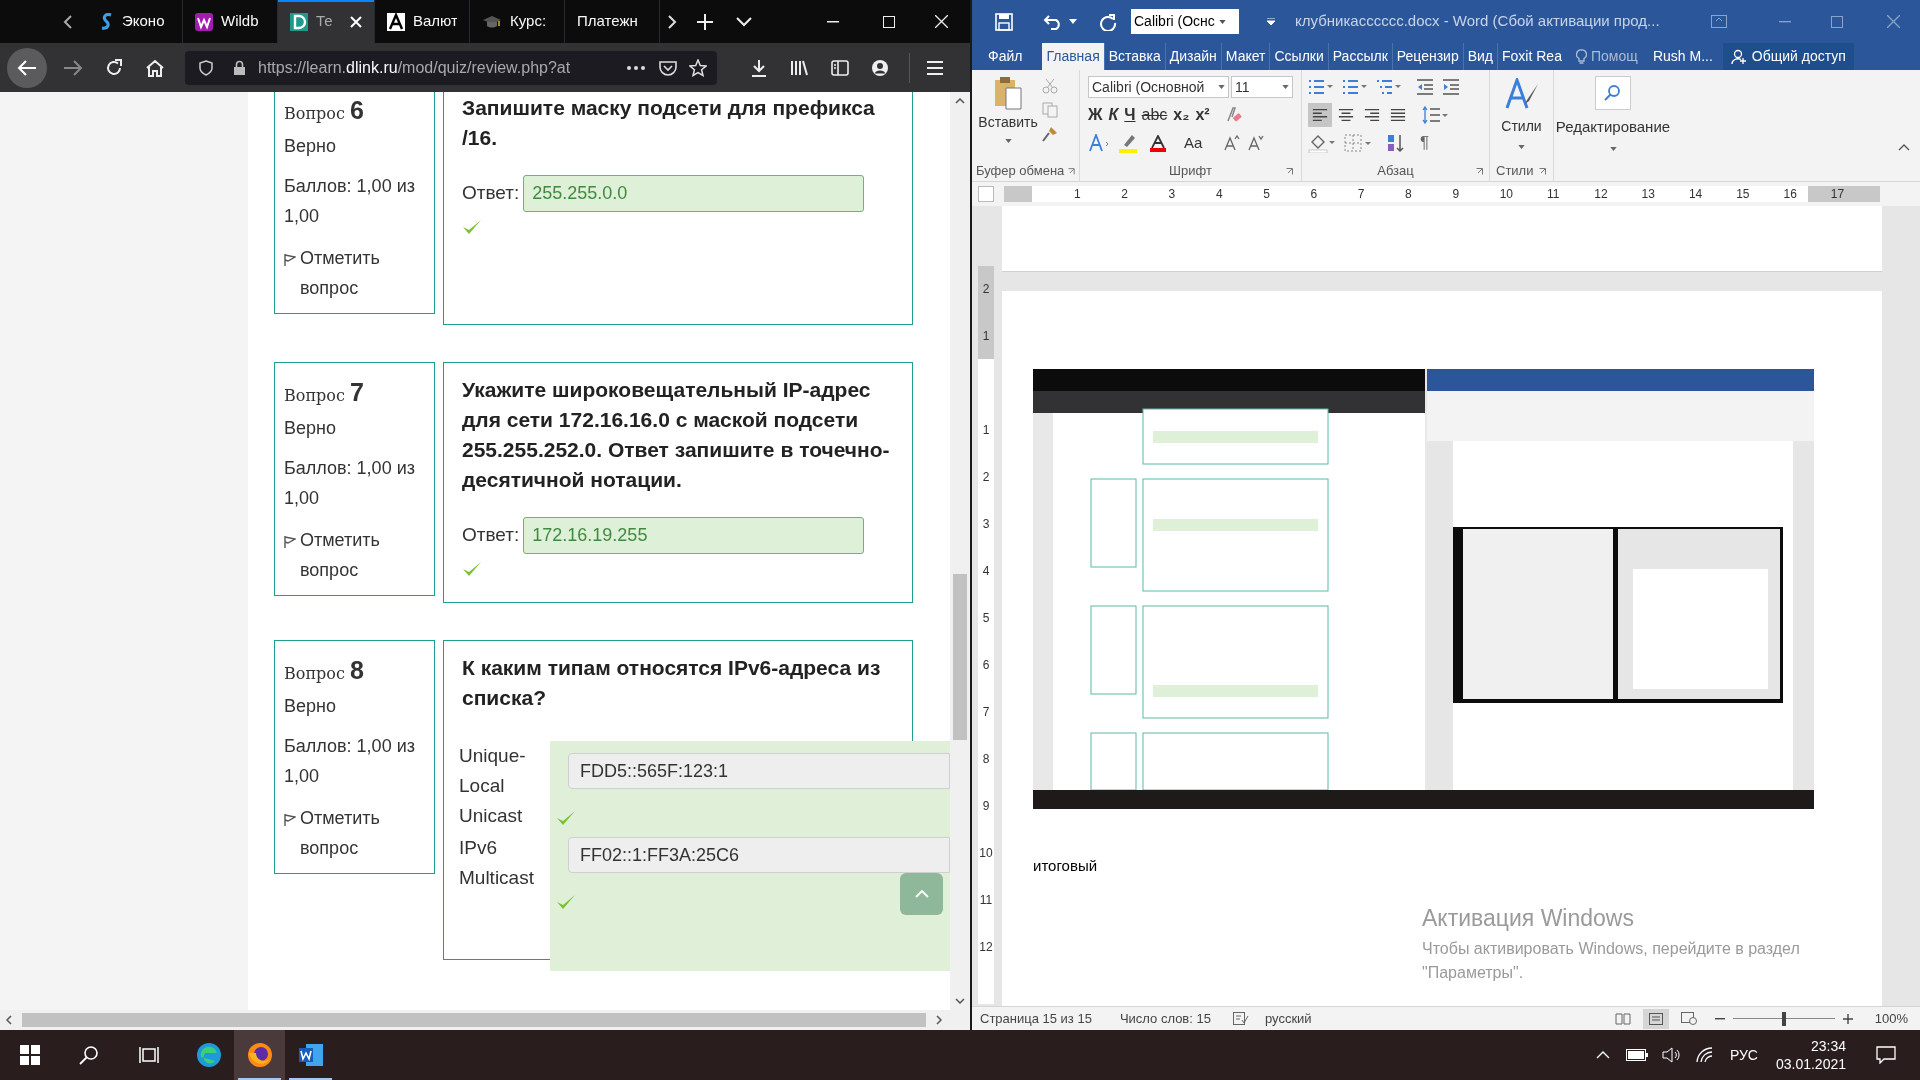 This screenshot has height=1080, width=1920. What do you see at coordinates (1636, 1055) in the screenshot?
I see `battery-icon` at bounding box center [1636, 1055].